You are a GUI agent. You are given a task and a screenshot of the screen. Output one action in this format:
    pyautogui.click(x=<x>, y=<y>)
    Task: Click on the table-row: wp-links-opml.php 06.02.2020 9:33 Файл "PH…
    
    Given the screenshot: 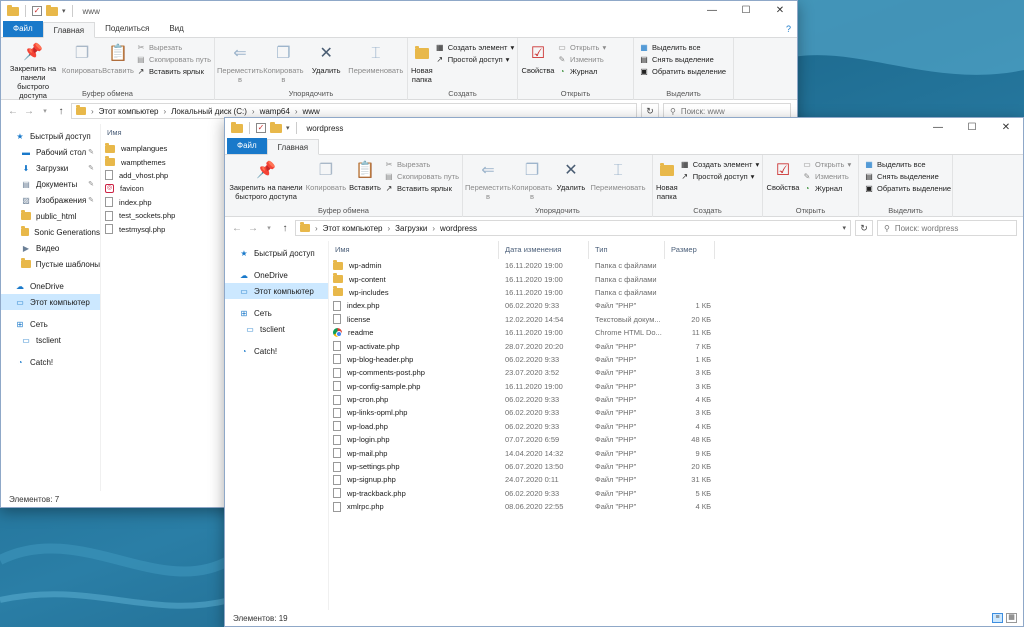 What is the action you would take?
    pyautogui.click(x=676, y=412)
    